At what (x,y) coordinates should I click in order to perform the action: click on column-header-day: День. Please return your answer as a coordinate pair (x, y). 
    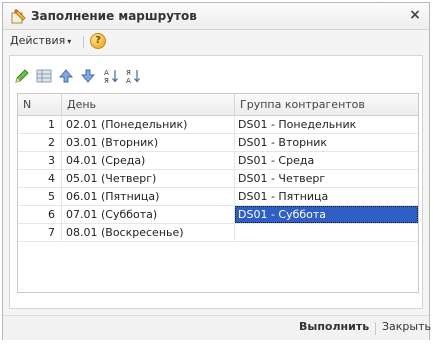
    Looking at the image, I should click on (148, 104).